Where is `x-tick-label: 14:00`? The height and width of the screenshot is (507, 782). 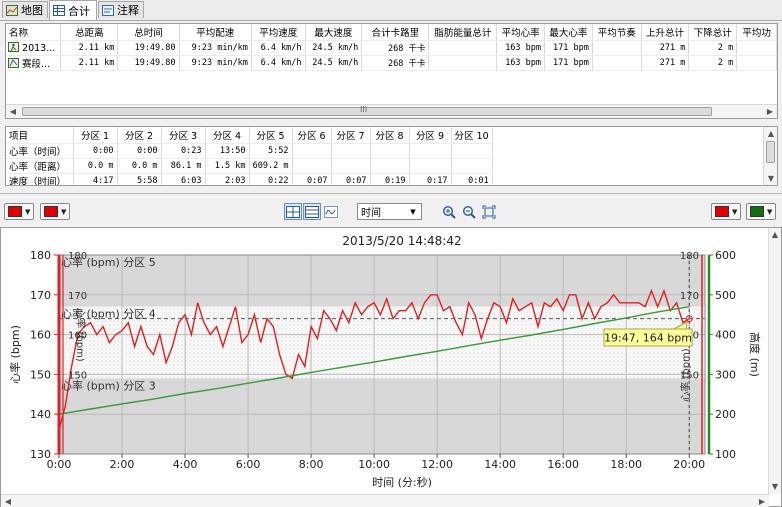
x-tick-label: 14:00 is located at coordinates (500, 464).